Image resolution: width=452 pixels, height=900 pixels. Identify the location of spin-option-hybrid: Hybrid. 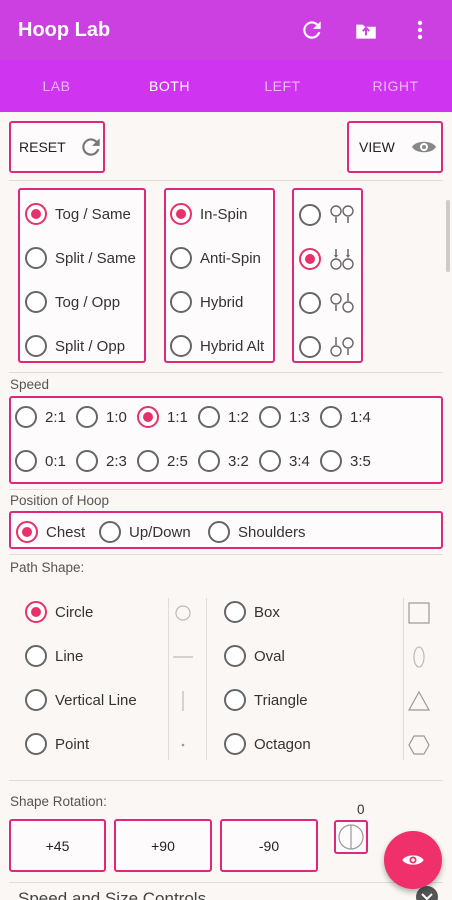
(206, 302).